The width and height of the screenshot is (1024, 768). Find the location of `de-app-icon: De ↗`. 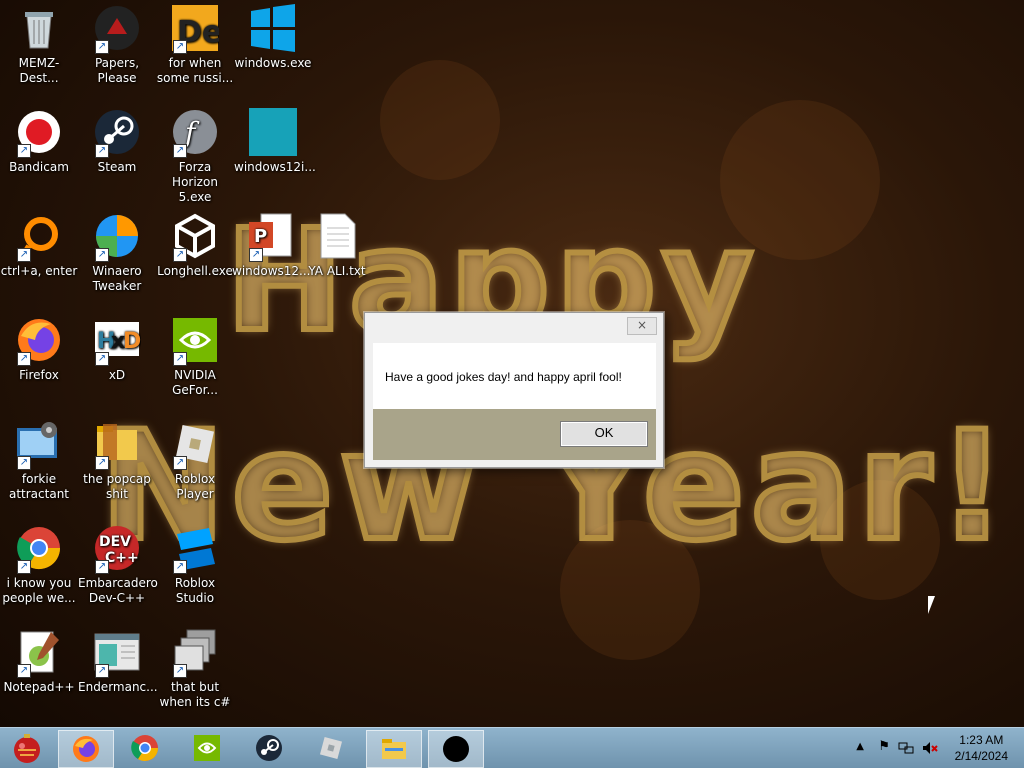

de-app-icon: De ↗ is located at coordinates (196, 29).